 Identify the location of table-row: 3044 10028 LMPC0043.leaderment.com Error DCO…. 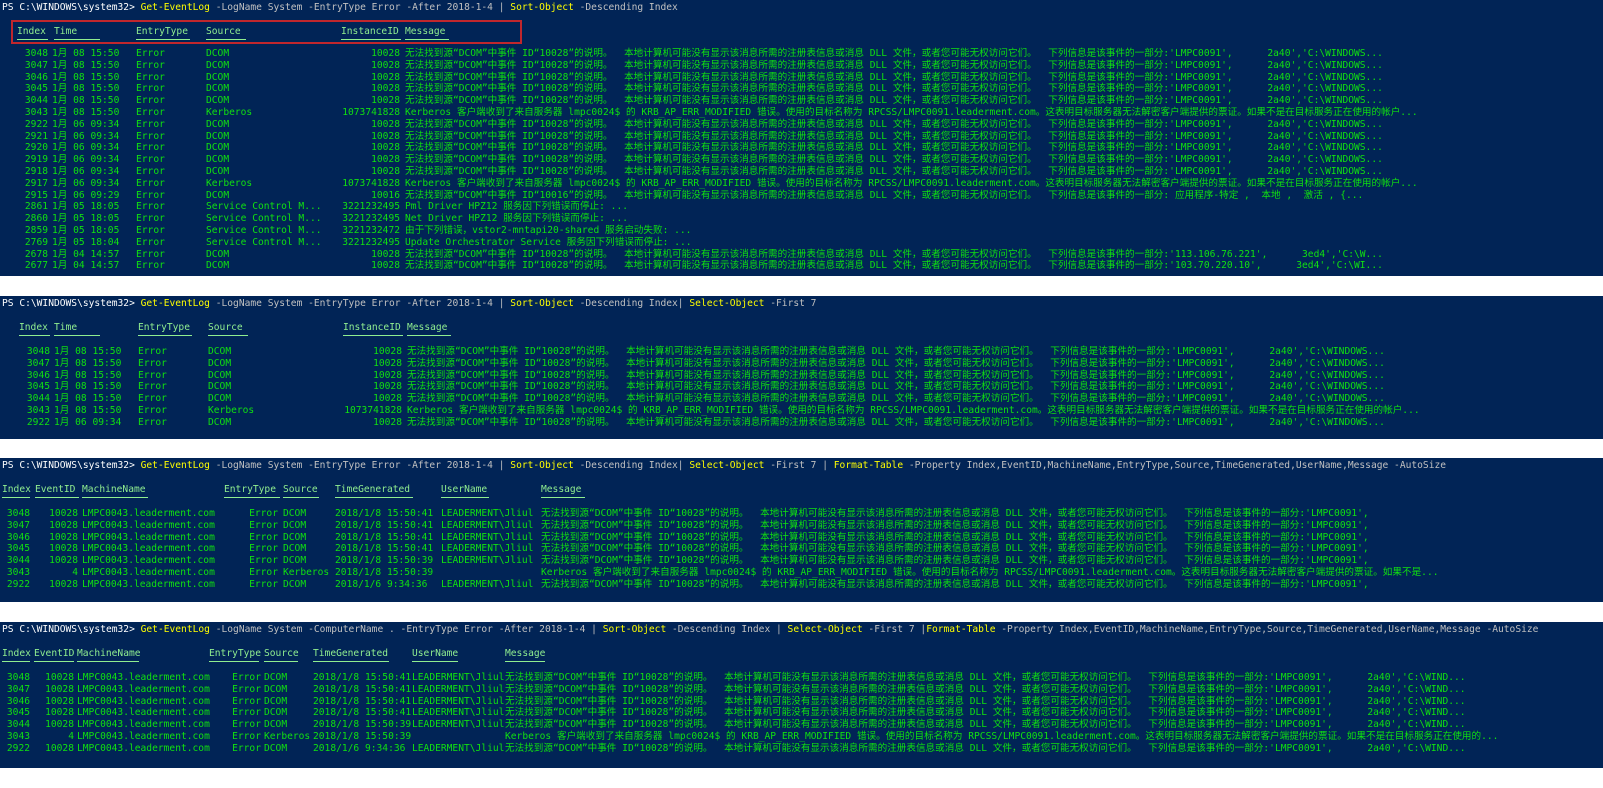
(800, 561).